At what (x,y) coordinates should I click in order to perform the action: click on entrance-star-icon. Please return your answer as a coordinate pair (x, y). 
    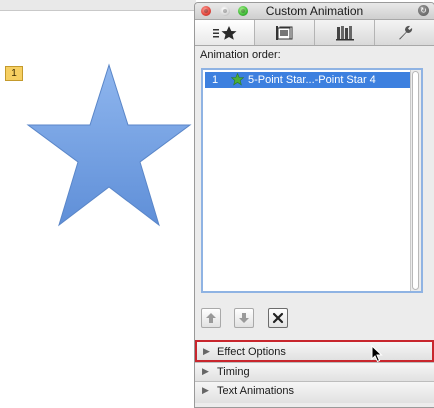
    Looking at the image, I should click on (237, 79).